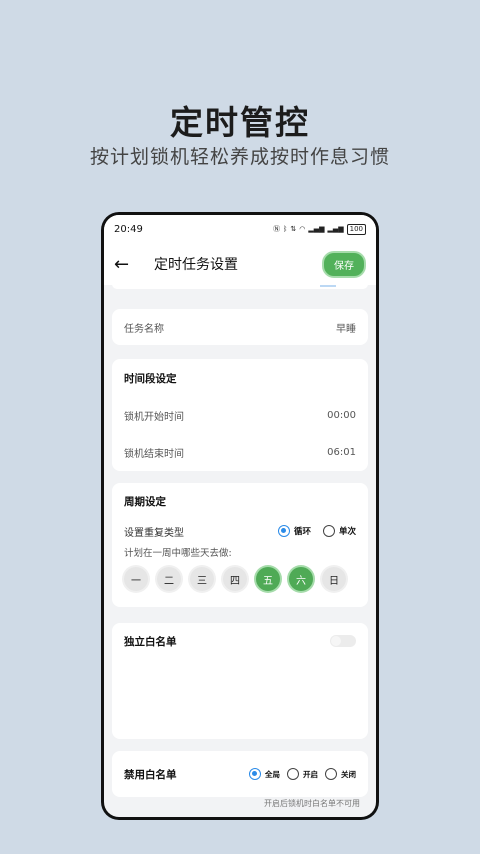 The image size is (480, 854). Describe the element at coordinates (136, 579) in the screenshot. I see `day-mon: 一` at that location.